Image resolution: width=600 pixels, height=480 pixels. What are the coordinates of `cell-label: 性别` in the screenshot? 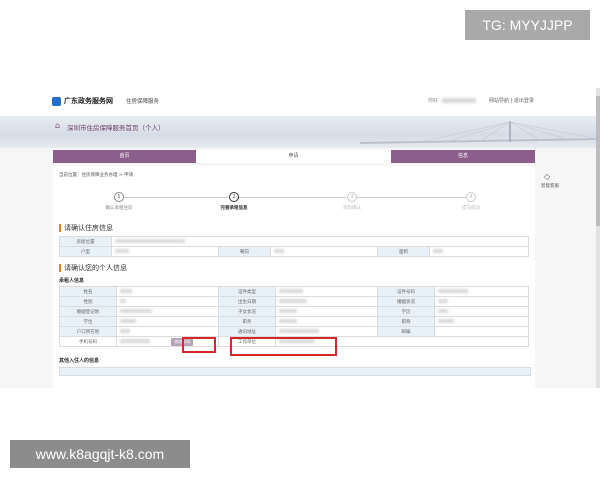 It's located at (88, 301).